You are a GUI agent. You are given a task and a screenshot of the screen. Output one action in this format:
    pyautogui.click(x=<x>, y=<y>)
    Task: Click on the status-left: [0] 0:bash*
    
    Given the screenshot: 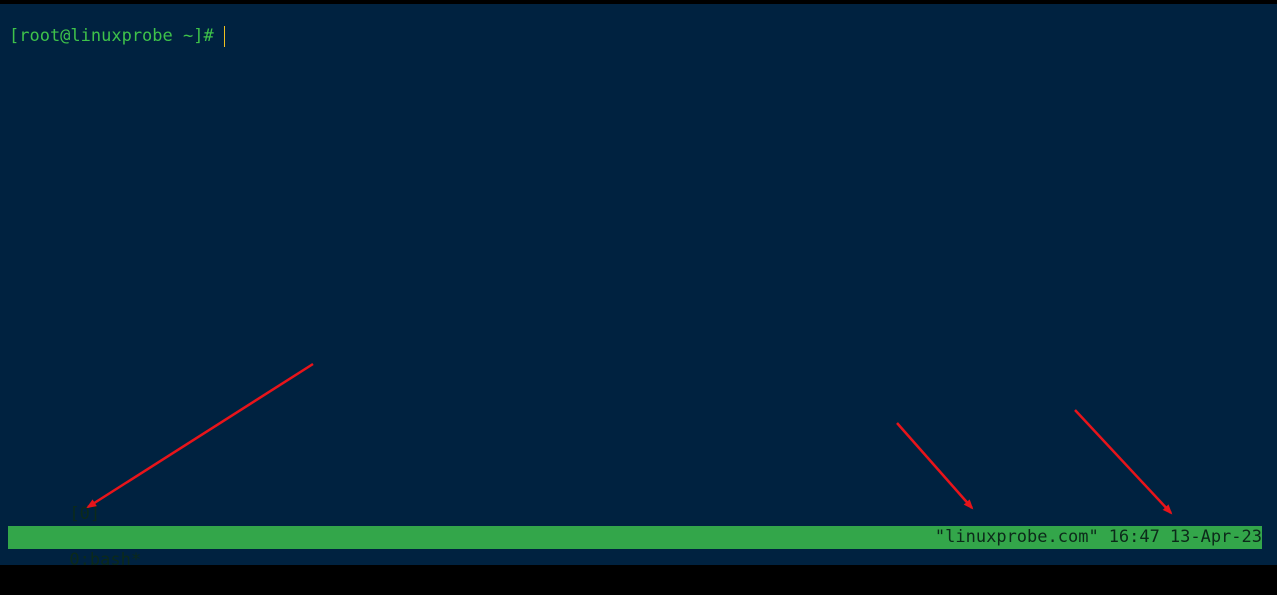 What is the action you would take?
    pyautogui.click(x=74, y=537)
    